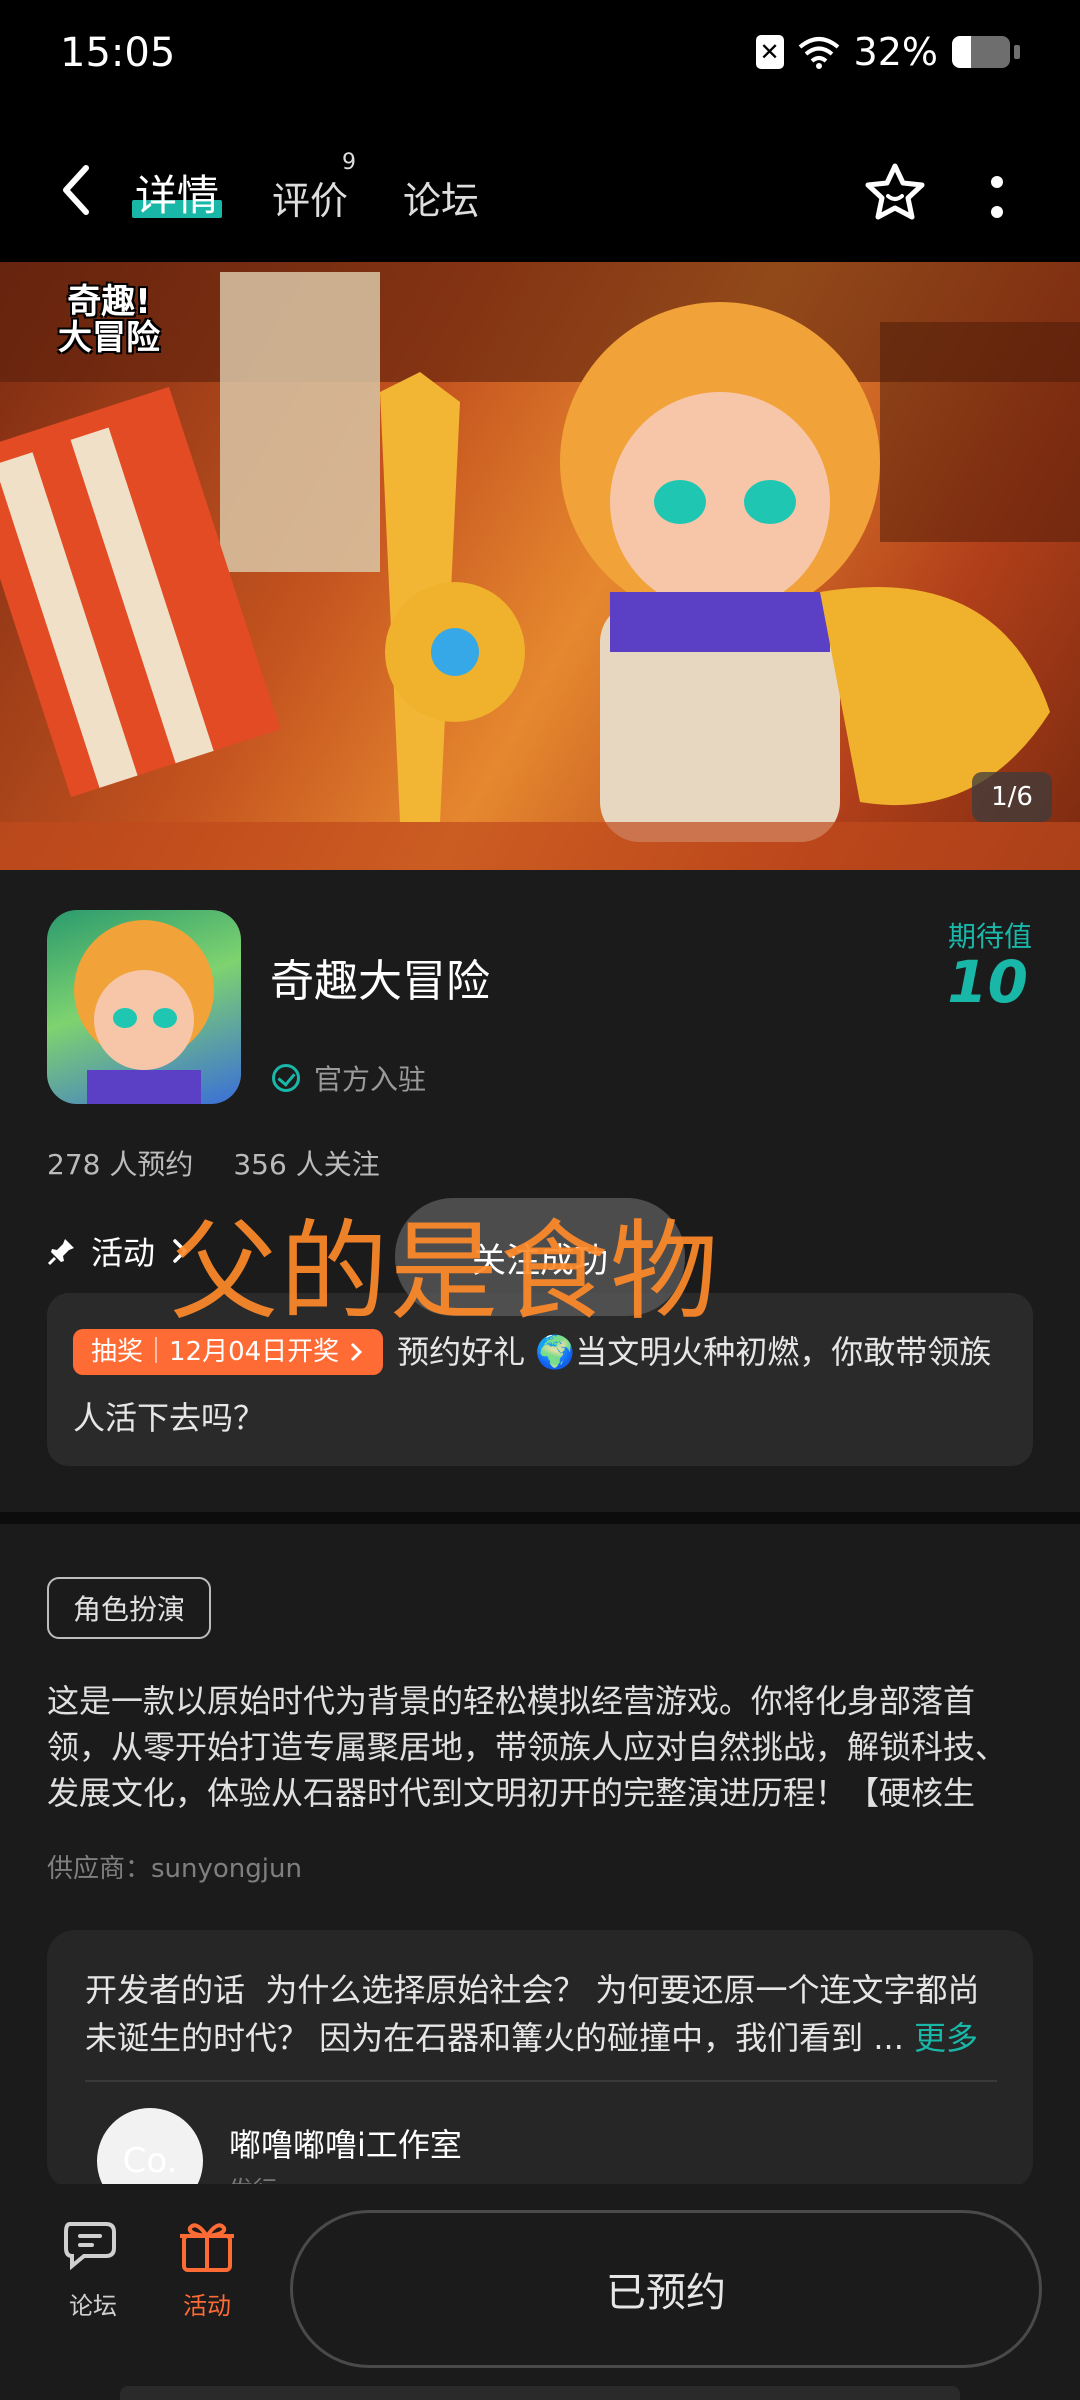 This screenshot has width=1080, height=2400. Describe the element at coordinates (60, 1252) in the screenshot. I see `pin-icon` at that location.